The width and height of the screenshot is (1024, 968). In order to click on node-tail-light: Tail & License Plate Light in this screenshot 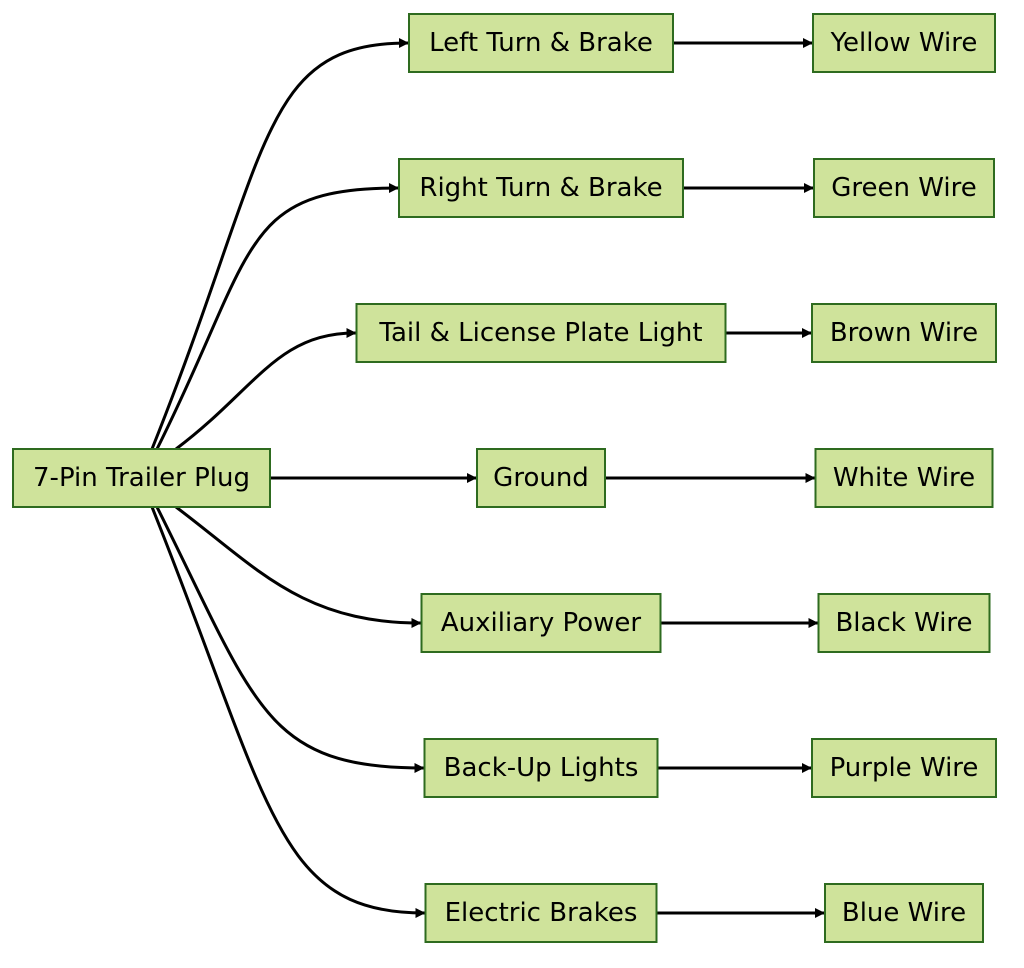, I will do `click(541, 333)`.